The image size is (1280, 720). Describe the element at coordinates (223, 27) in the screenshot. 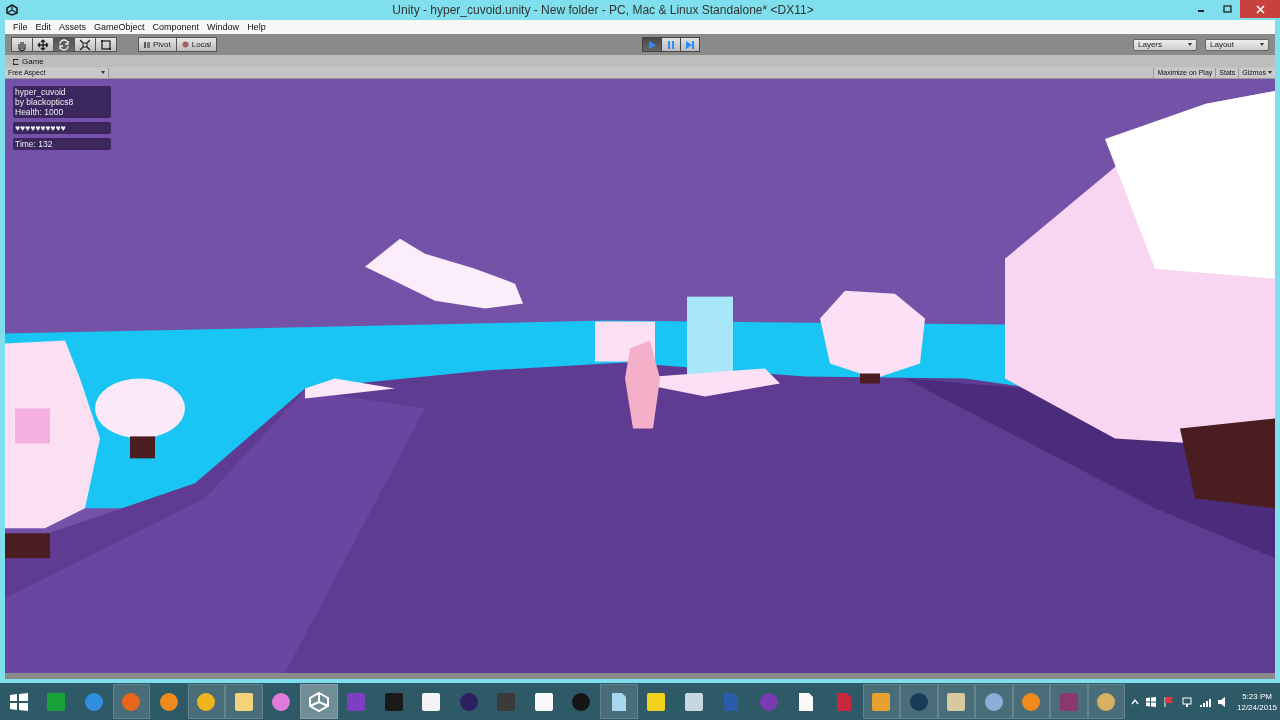

I see `menu-item: Window` at that location.